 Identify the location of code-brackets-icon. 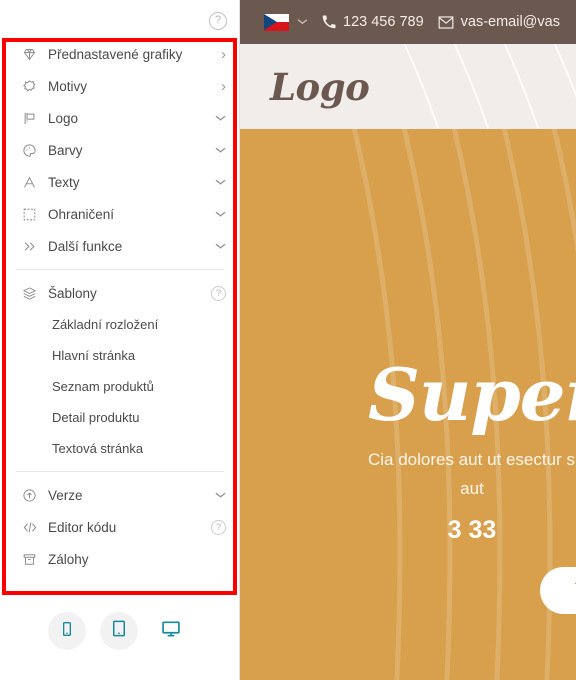
(33, 527).